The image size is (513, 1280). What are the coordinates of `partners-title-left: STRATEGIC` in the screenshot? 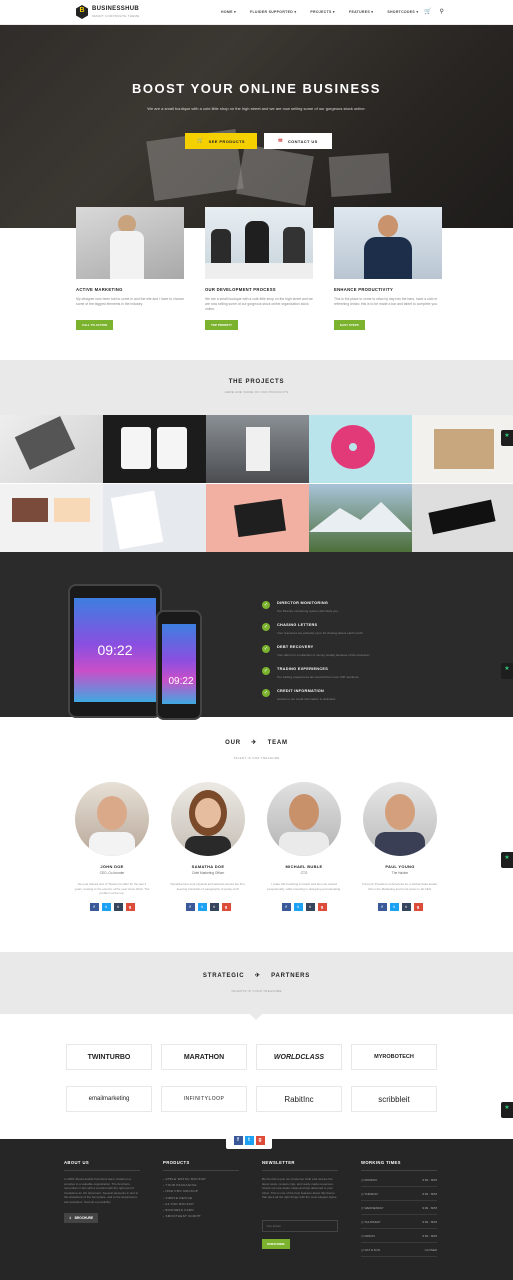 It's located at (223, 976).